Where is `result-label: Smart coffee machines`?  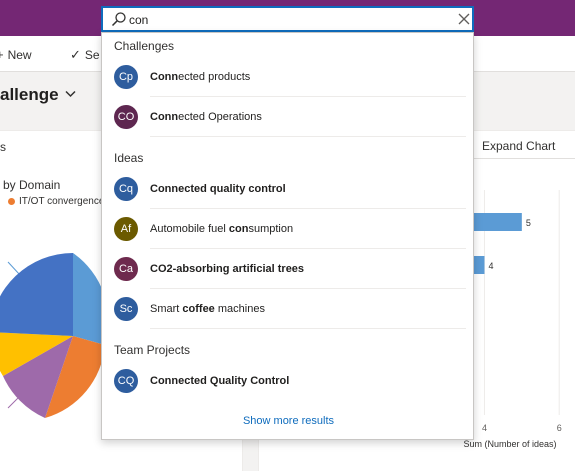
result-label: Smart coffee machines is located at coordinates (207, 309).